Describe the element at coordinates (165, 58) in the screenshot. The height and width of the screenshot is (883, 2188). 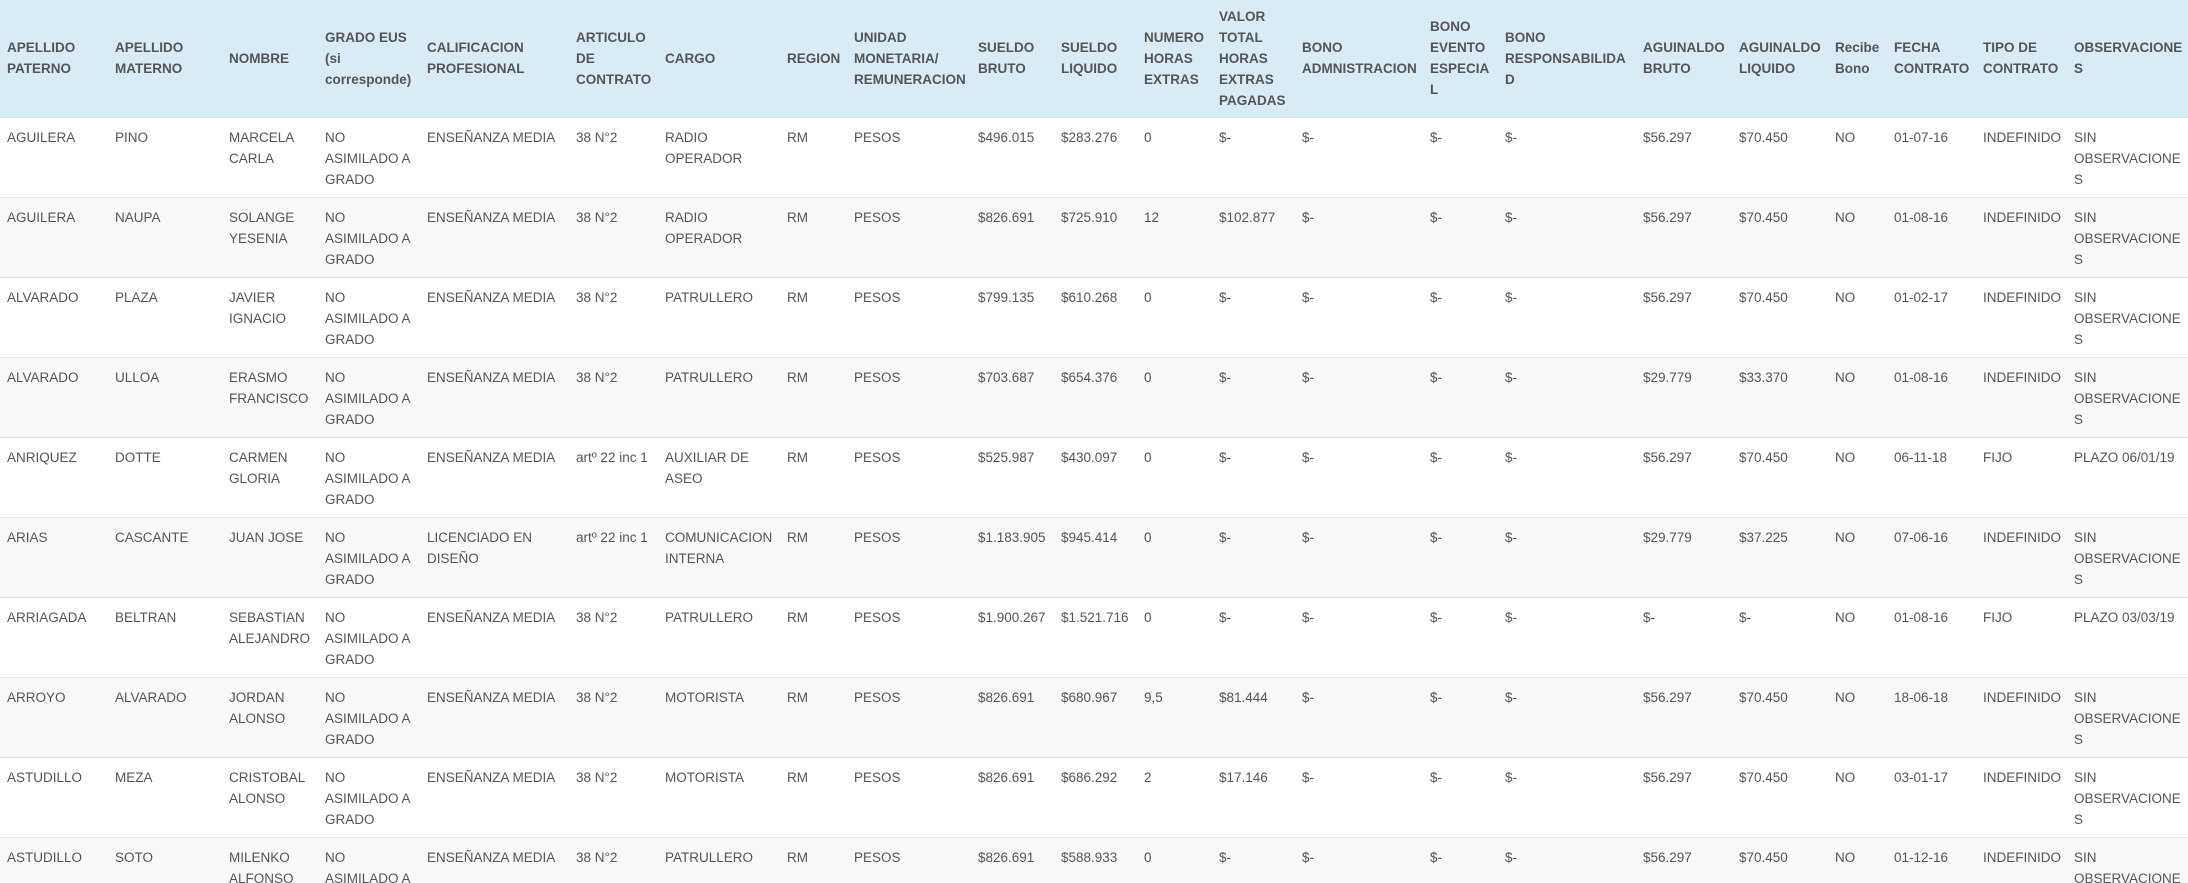
I see `column-header: APELLIDO MATERNO` at that location.